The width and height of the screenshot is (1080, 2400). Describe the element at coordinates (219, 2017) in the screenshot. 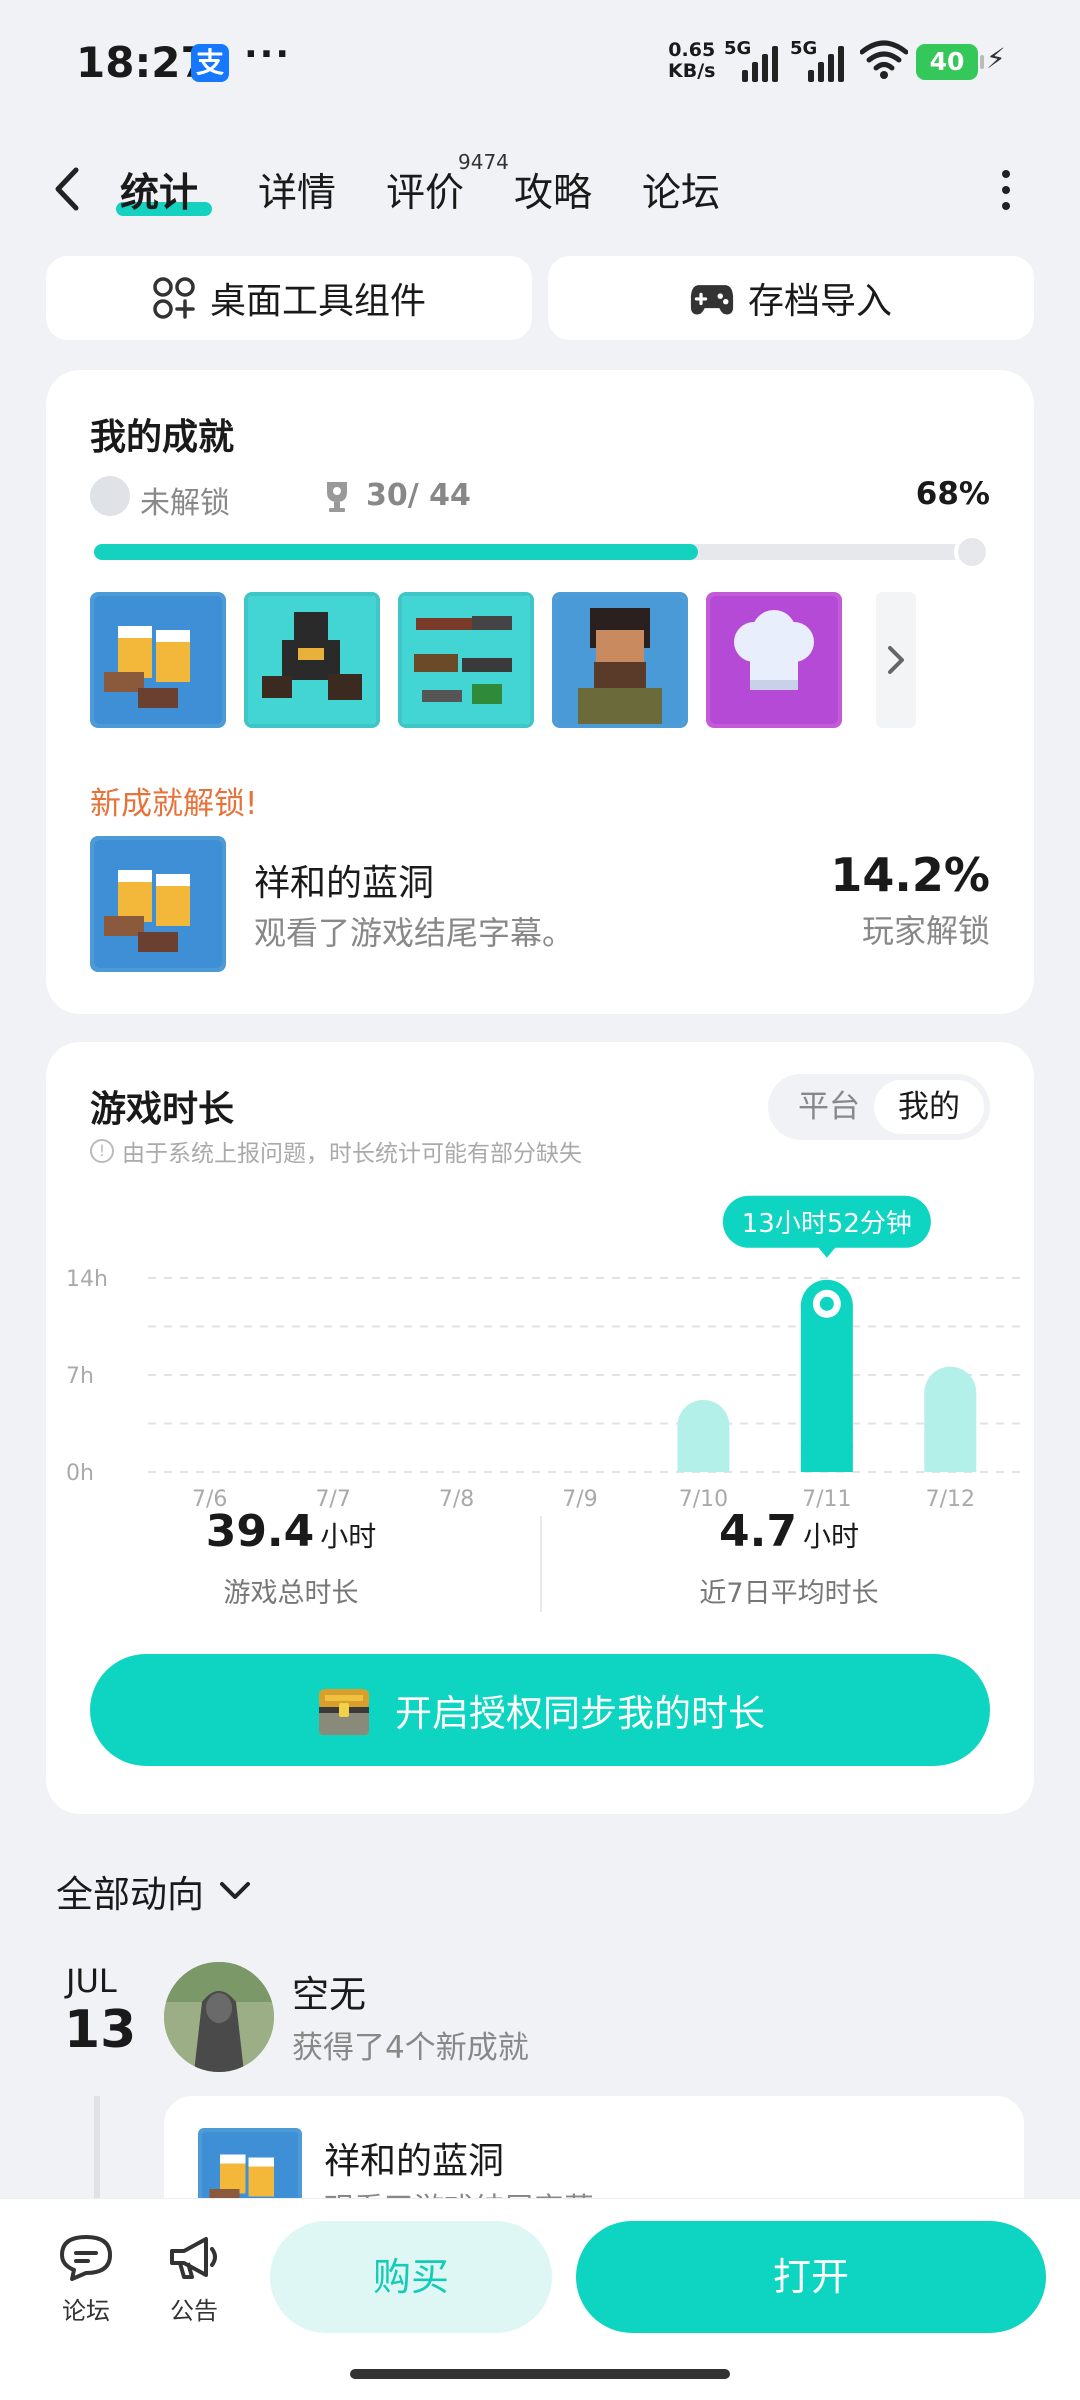

I see `avatar` at that location.